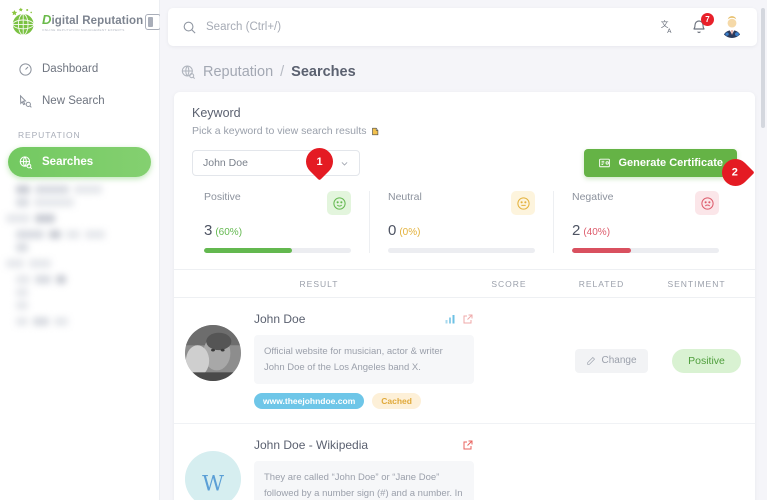 This screenshot has width=767, height=500. What do you see at coordinates (213, 484) in the screenshot?
I see `svg-text: W` at bounding box center [213, 484].